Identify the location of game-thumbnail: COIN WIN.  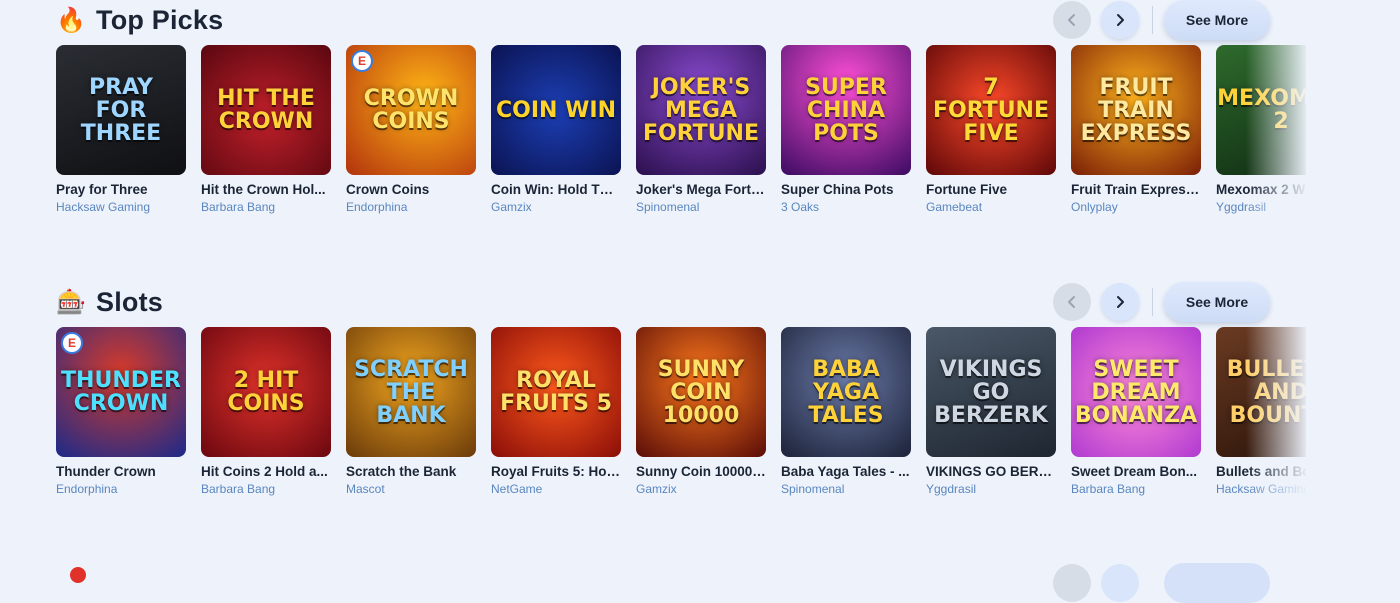
(556, 110).